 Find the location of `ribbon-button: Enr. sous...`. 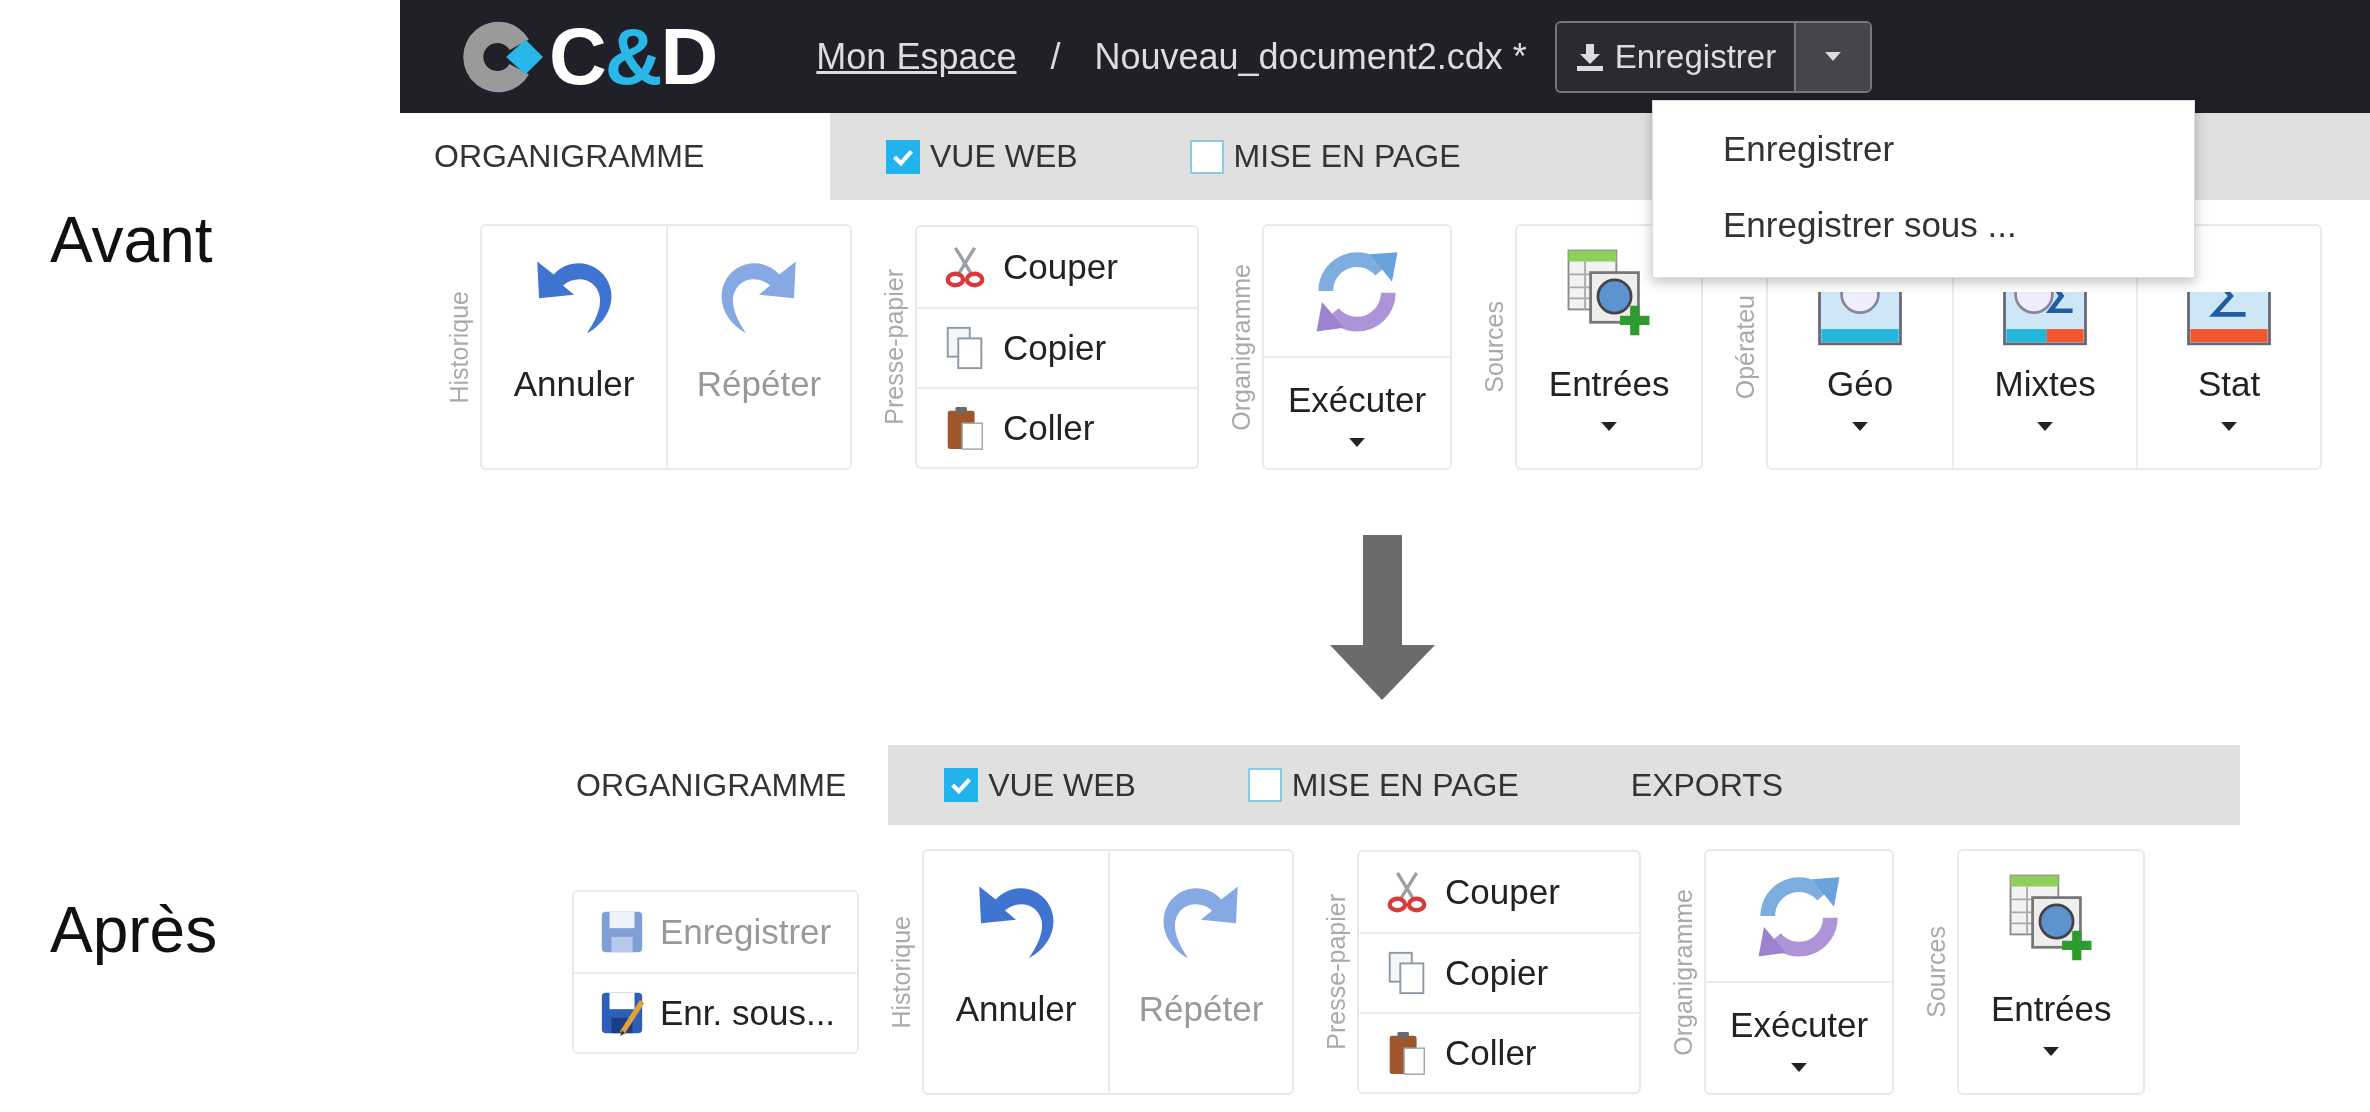

ribbon-button: Enr. sous... is located at coordinates (716, 1012).